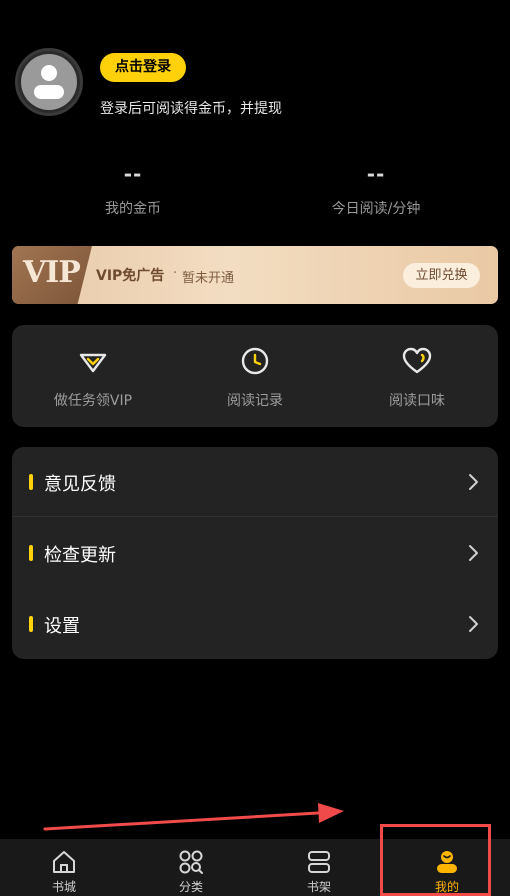 The image size is (510, 896). Describe the element at coordinates (193, 817) in the screenshot. I see `annotation-arrow` at that location.